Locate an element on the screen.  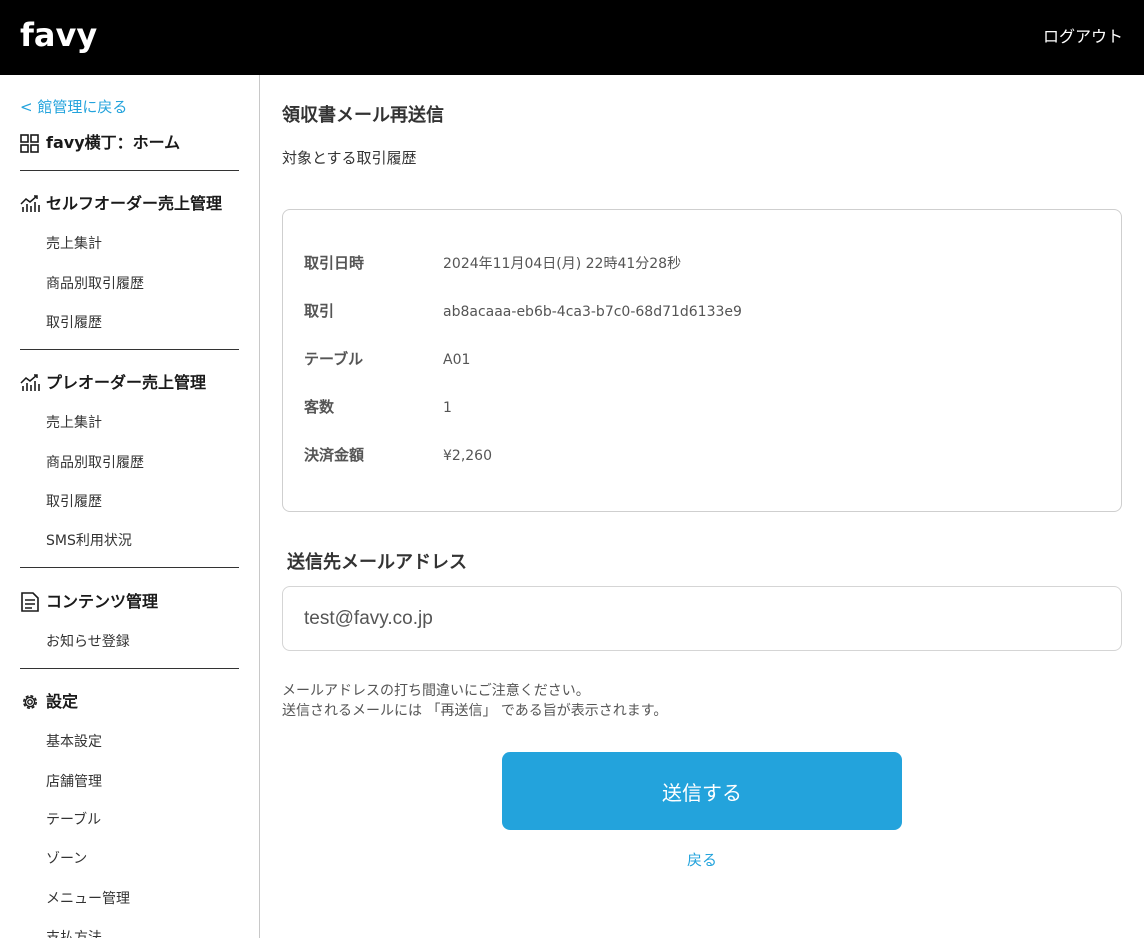
back-button: 戻る is located at coordinates (702, 860).